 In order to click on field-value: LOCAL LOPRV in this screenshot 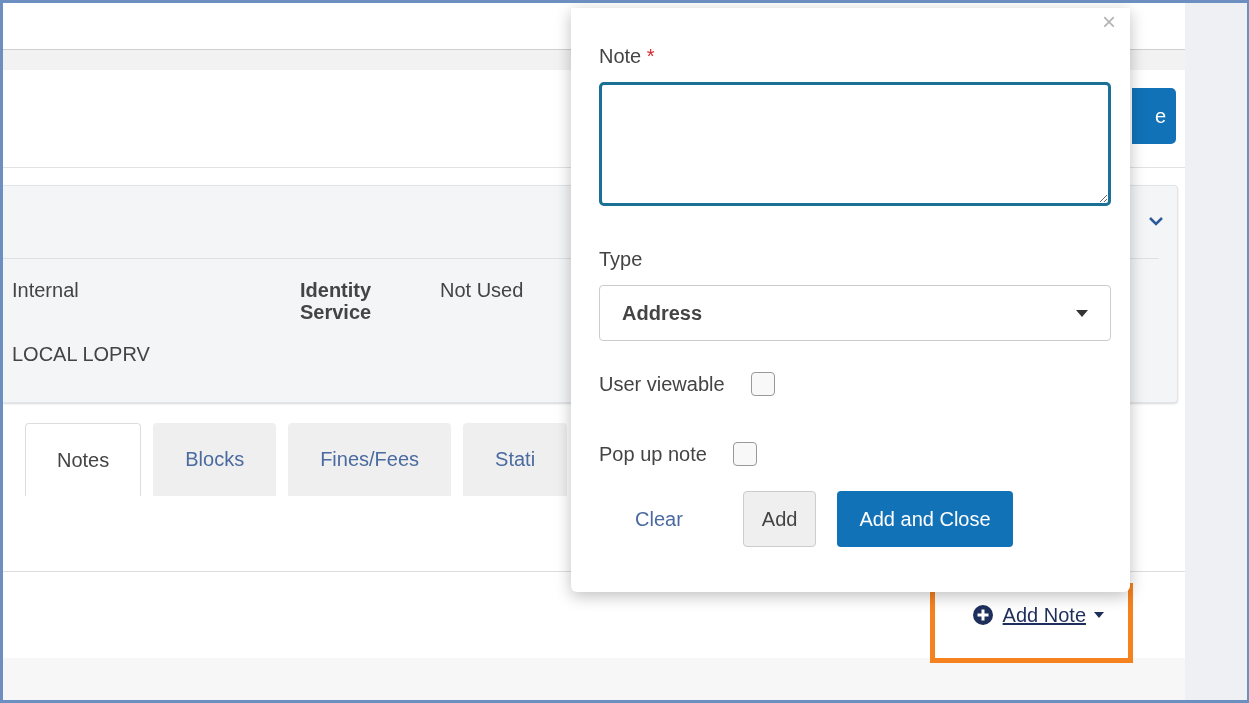, I will do `click(81, 354)`.